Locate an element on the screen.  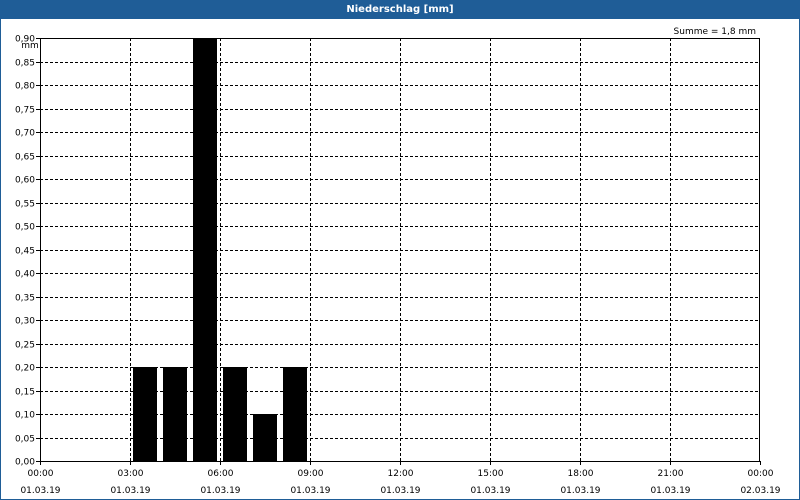
x-tick-time-label: 09:00 is located at coordinates (311, 474).